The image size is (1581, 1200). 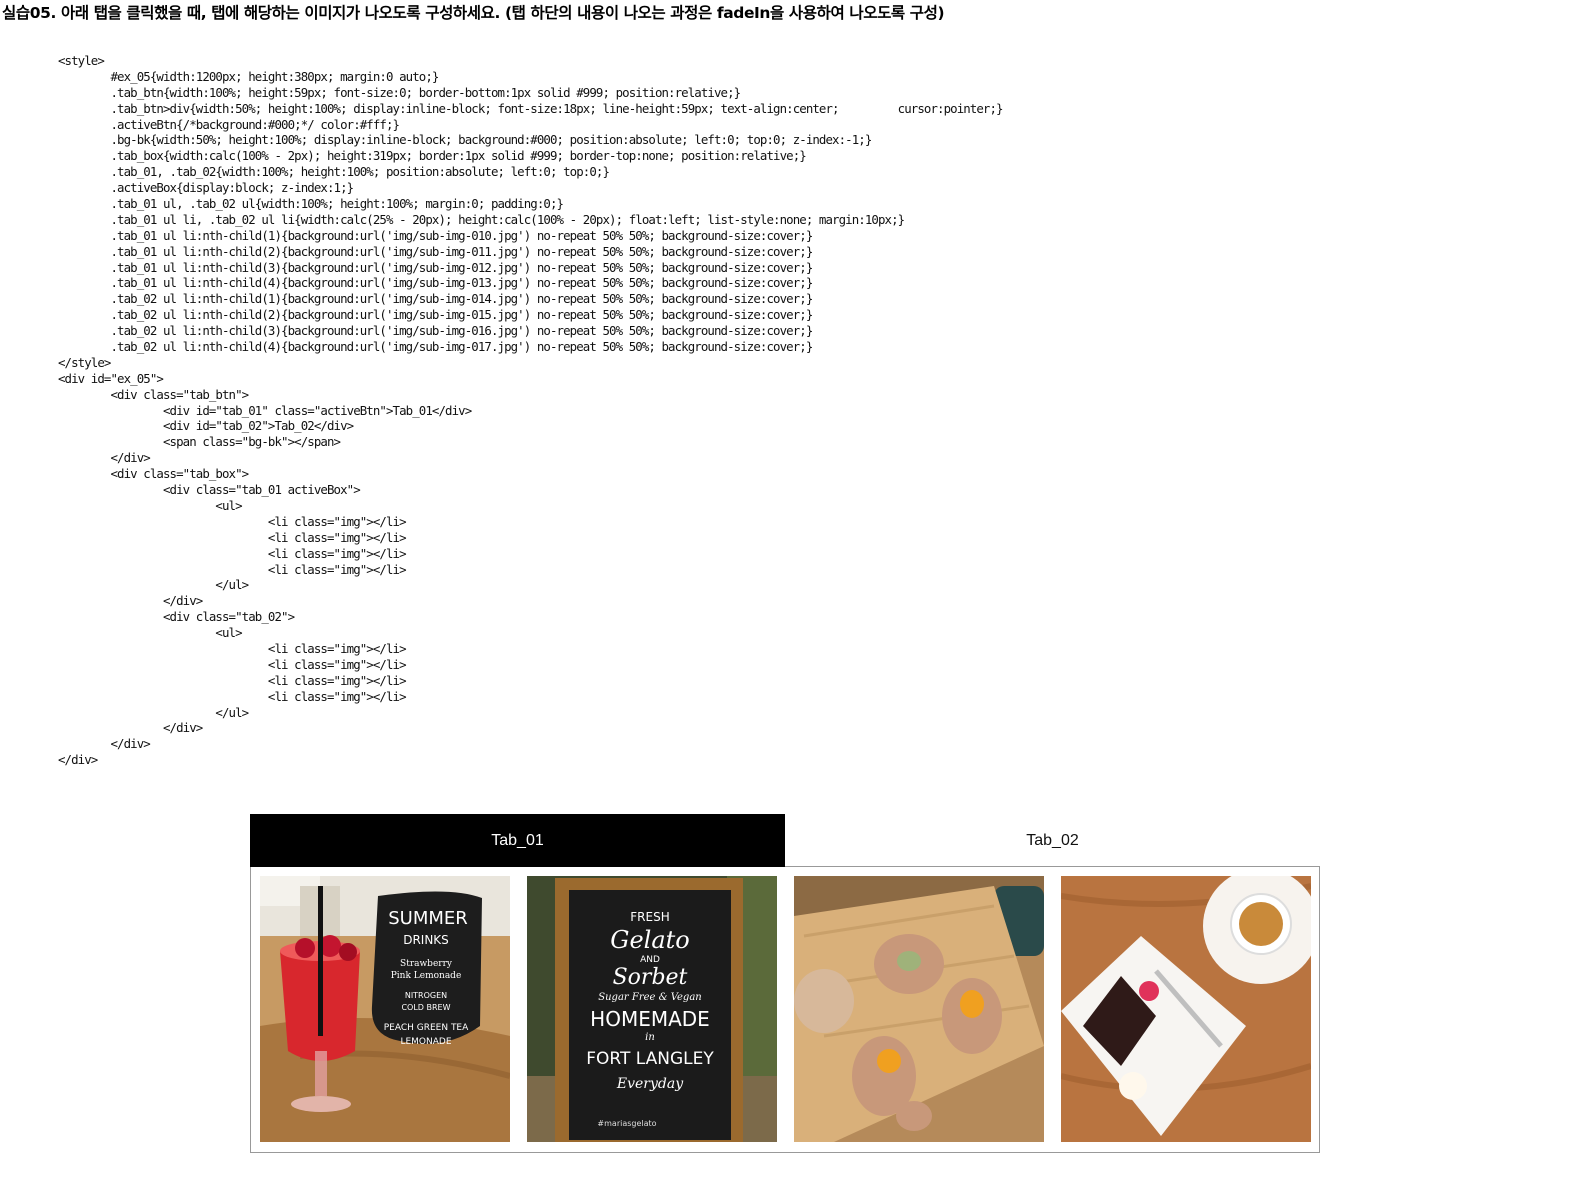 What do you see at coordinates (626, 1123) in the screenshot?
I see `svg-text: #mariasgelato` at bounding box center [626, 1123].